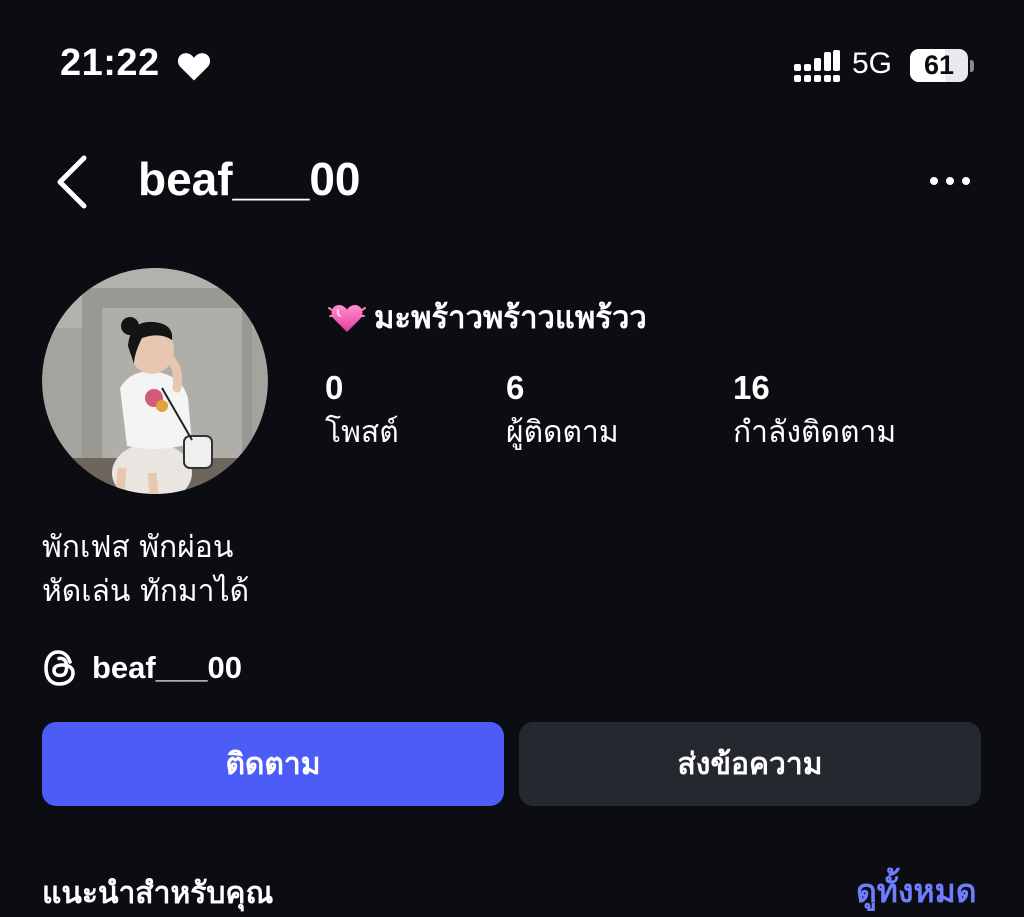 The image size is (1024, 917). I want to click on suggested-section-title: แนะนำสำหรับคุณ, so click(158, 893).